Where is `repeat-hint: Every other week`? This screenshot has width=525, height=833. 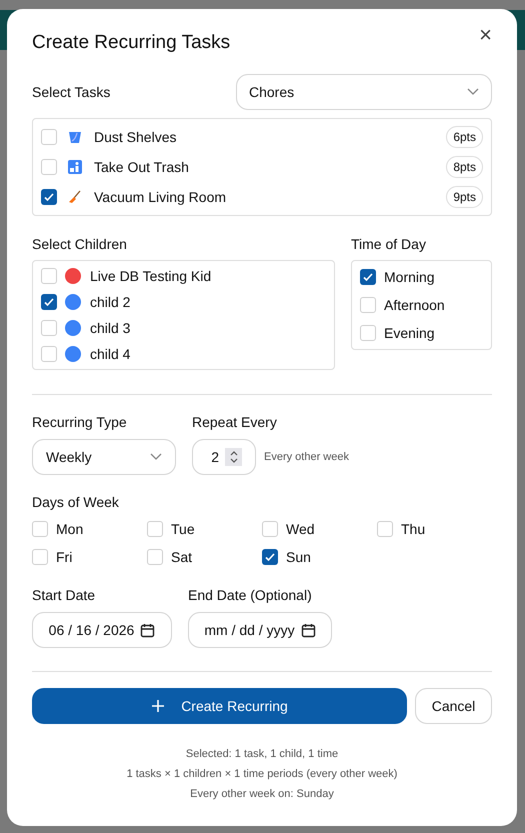
repeat-hint: Every other week is located at coordinates (306, 457).